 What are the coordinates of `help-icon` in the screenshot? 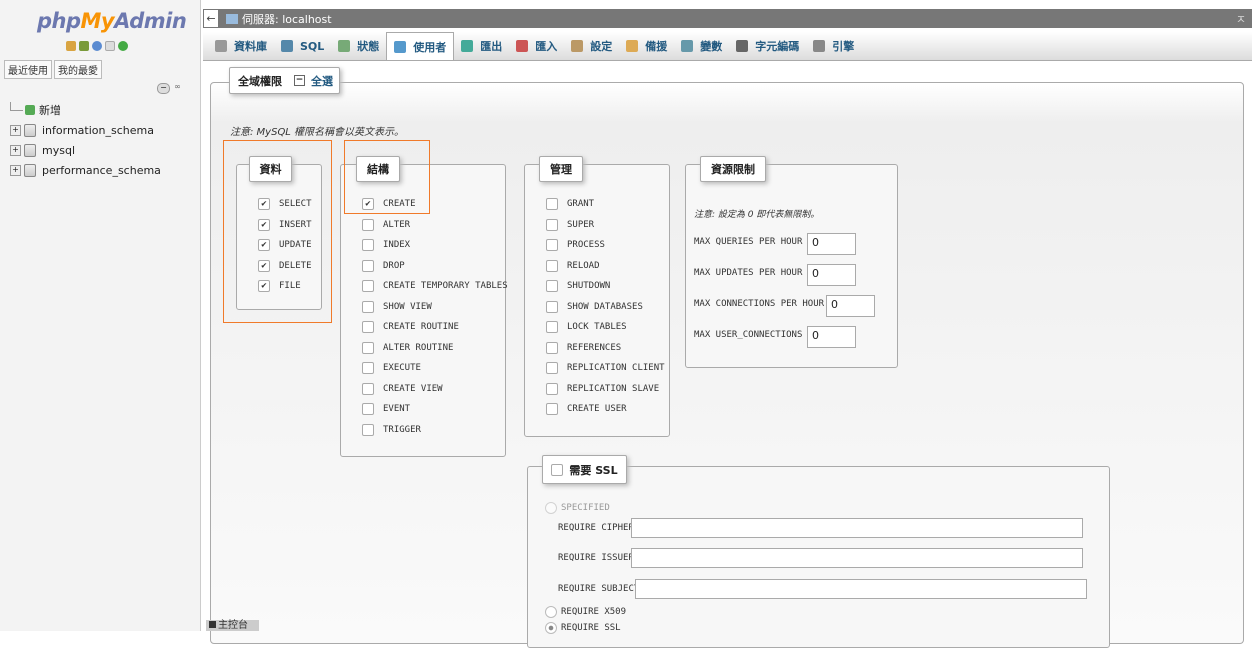 It's located at (97, 46).